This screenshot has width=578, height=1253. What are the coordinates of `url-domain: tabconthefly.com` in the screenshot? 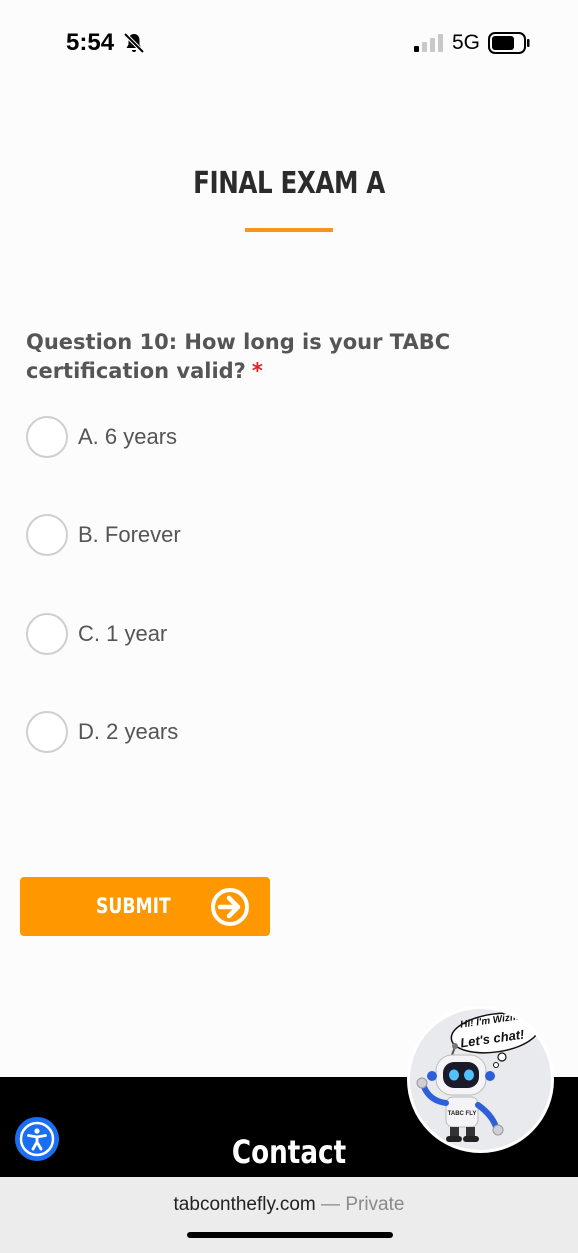 It's located at (244, 1204).